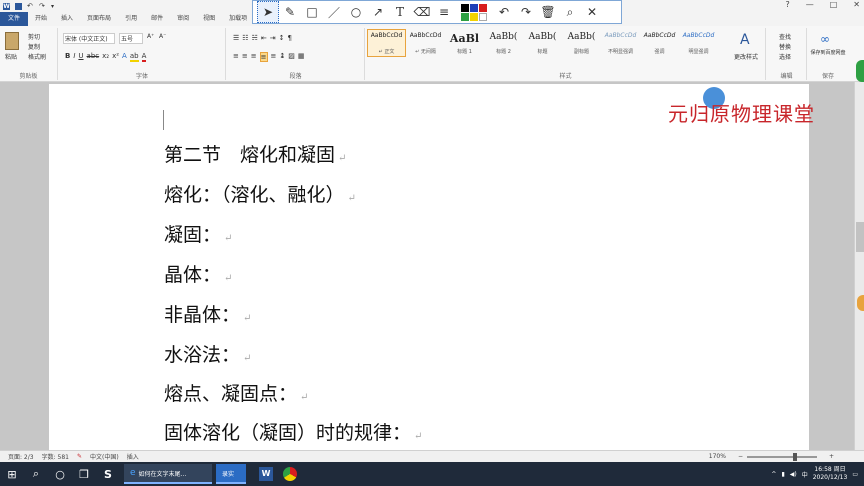 The width and height of the screenshot is (864, 486). What do you see at coordinates (131, 38) in the screenshot?
I see `font-size-select: 五号` at bounding box center [131, 38].